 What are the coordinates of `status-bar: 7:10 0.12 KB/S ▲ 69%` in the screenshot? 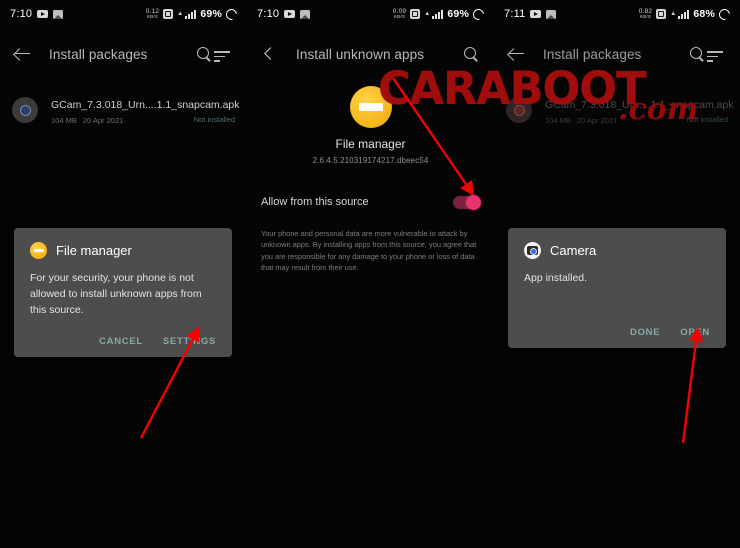 It's located at (123, 14).